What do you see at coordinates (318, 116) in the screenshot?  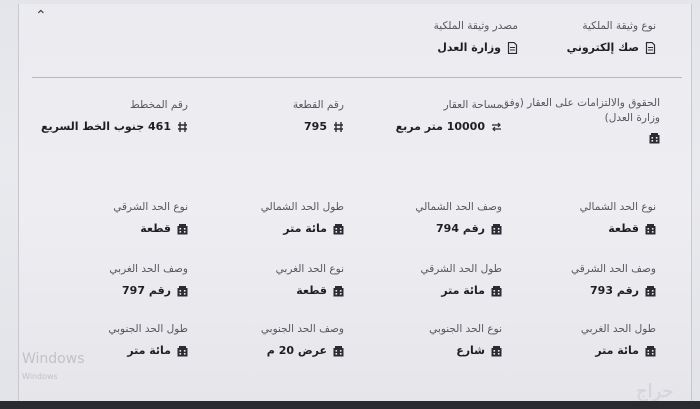 I see `parcel-number-field: رقم القطعة 795` at bounding box center [318, 116].